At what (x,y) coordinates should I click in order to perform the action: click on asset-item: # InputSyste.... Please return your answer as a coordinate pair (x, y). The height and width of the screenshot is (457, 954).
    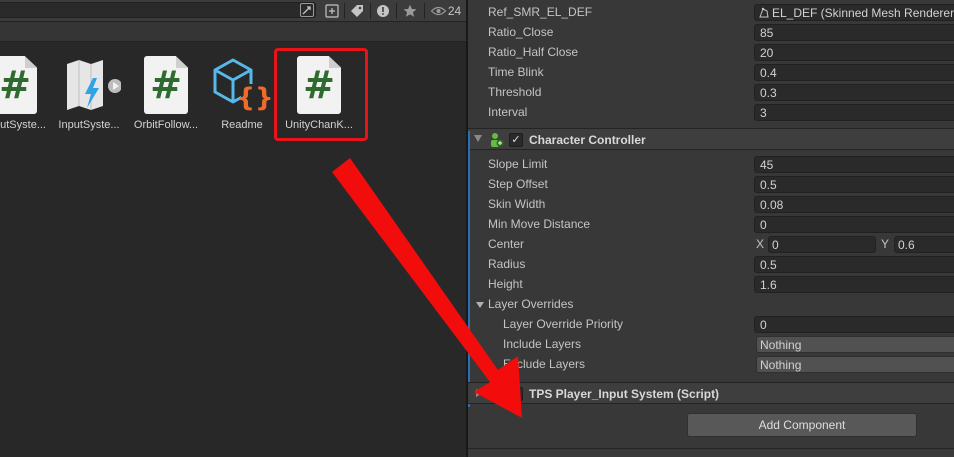
    Looking at the image, I should click on (27, 95).